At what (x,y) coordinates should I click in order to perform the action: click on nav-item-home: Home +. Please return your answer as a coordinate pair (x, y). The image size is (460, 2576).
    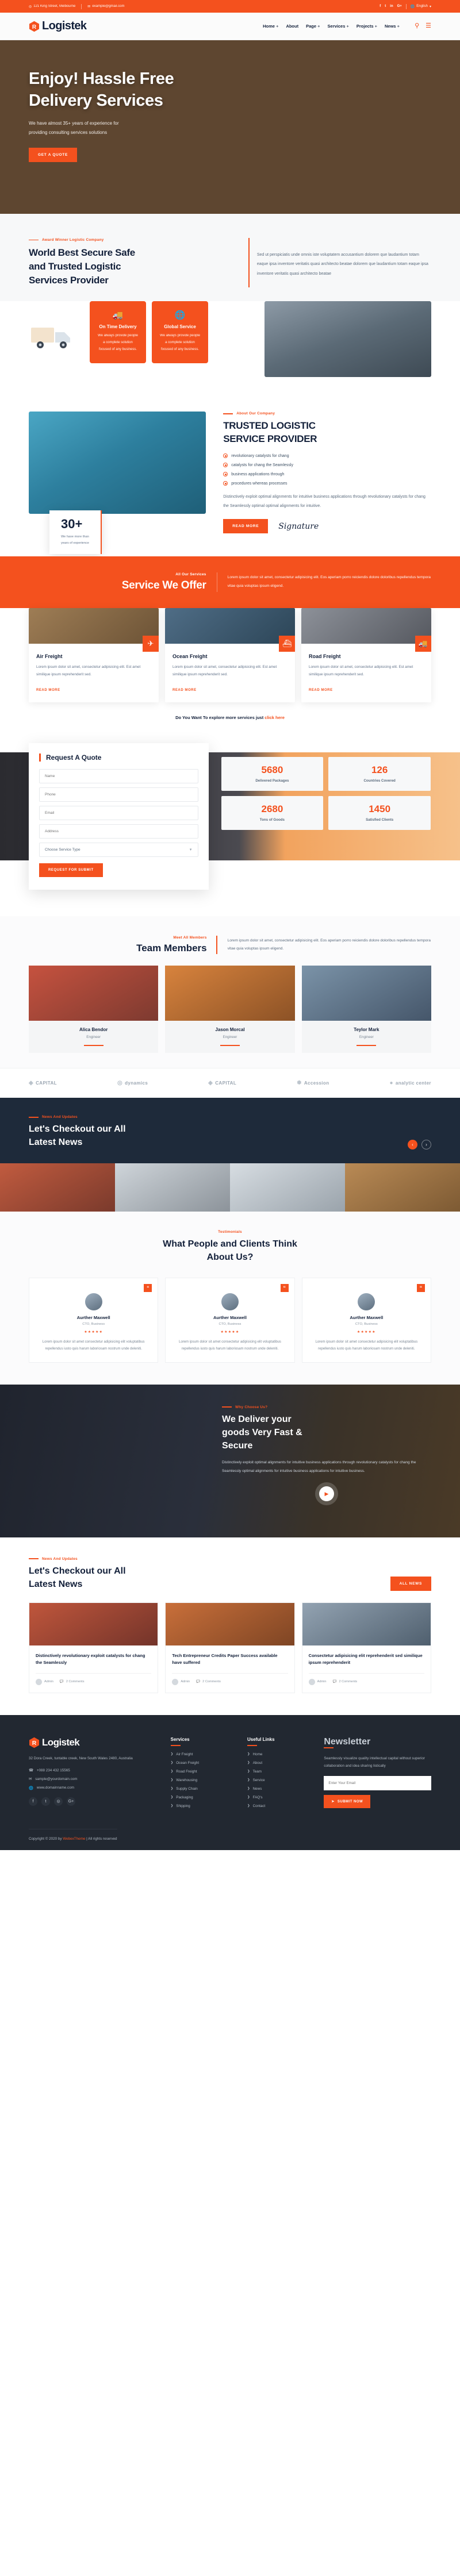
    Looking at the image, I should click on (270, 26).